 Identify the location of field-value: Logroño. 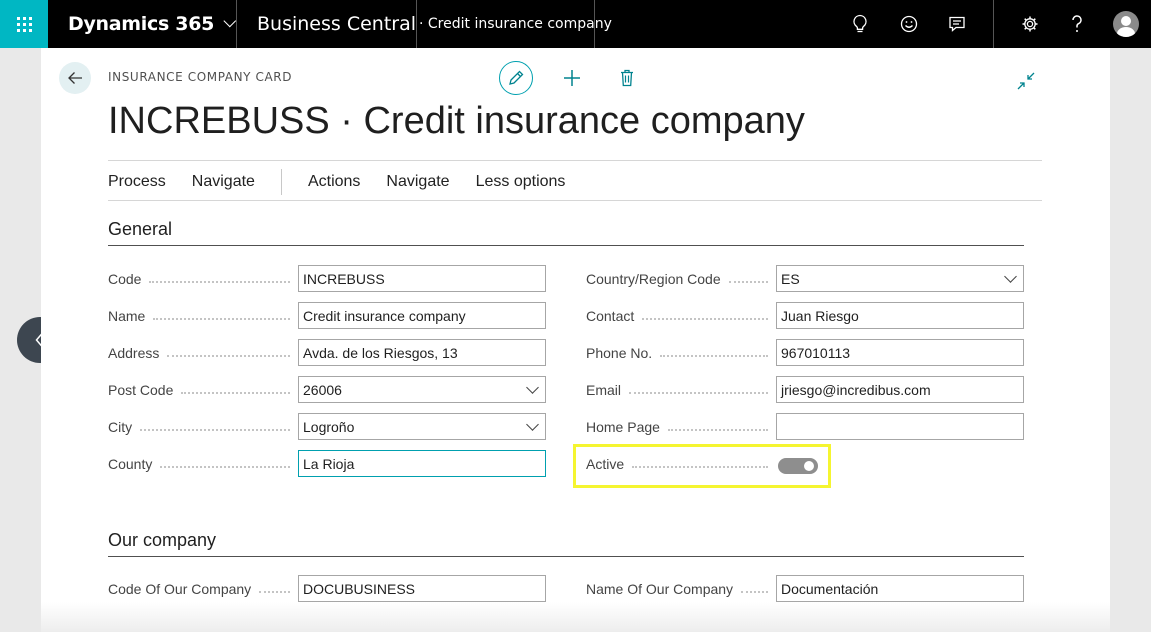
(329, 426).